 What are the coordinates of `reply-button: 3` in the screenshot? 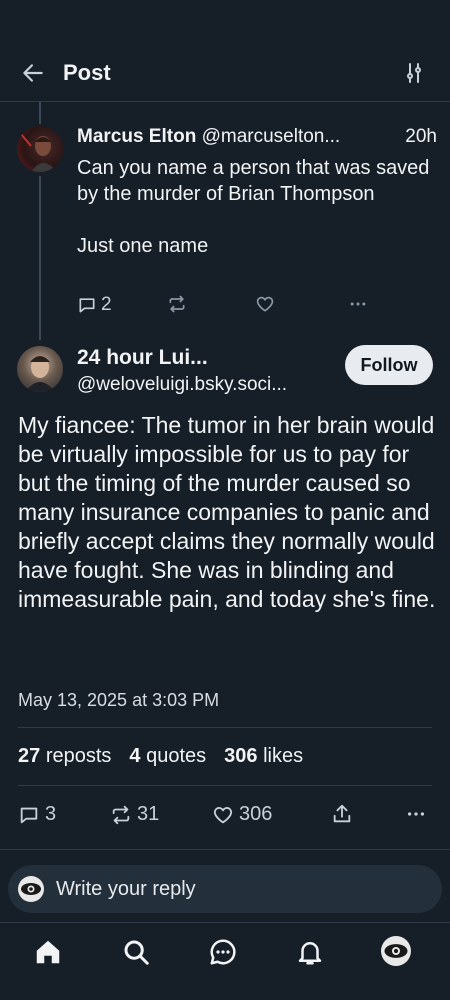 It's located at (37, 814).